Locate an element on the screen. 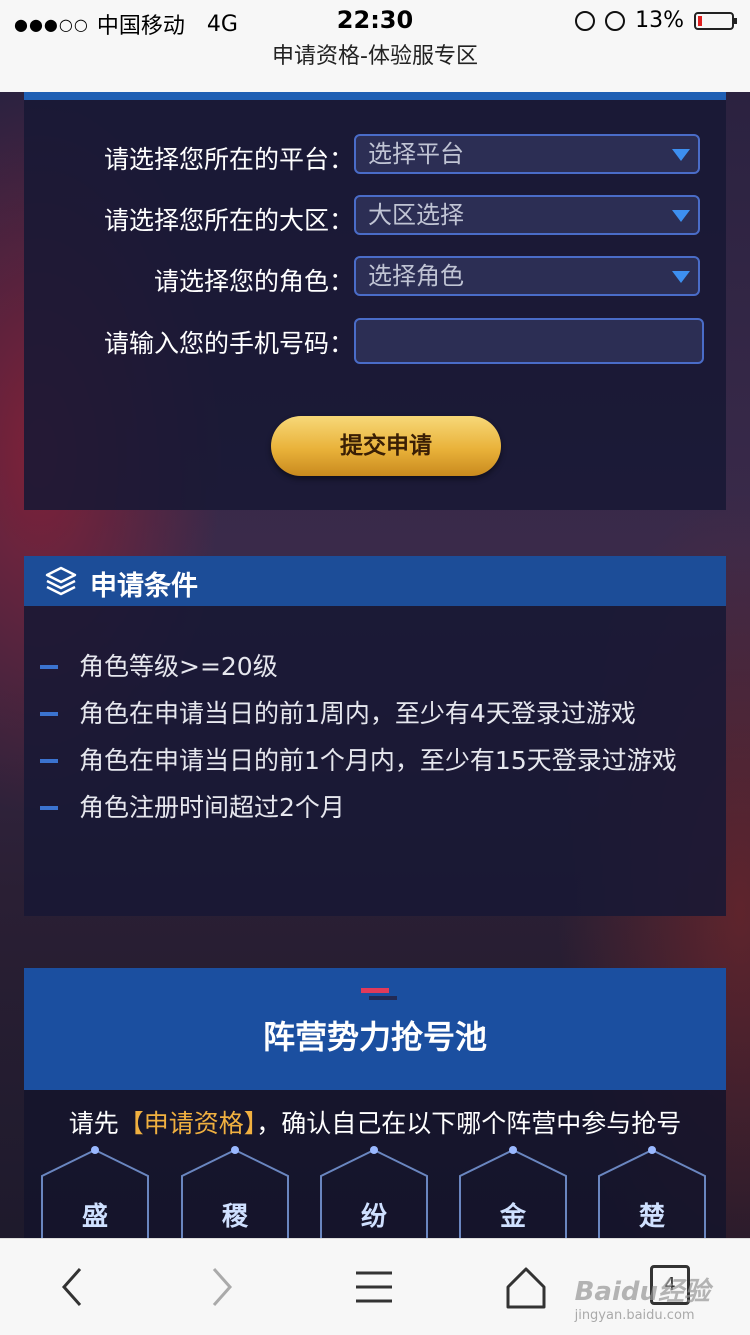  apply-qualification-link: 【申请资格】 is located at coordinates (188, 1123).